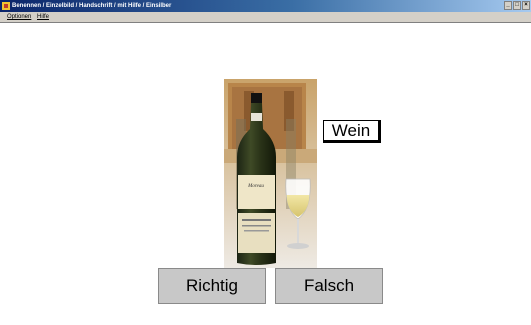  Describe the element at coordinates (255, 186) in the screenshot. I see `svg-text: Moreau` at that location.